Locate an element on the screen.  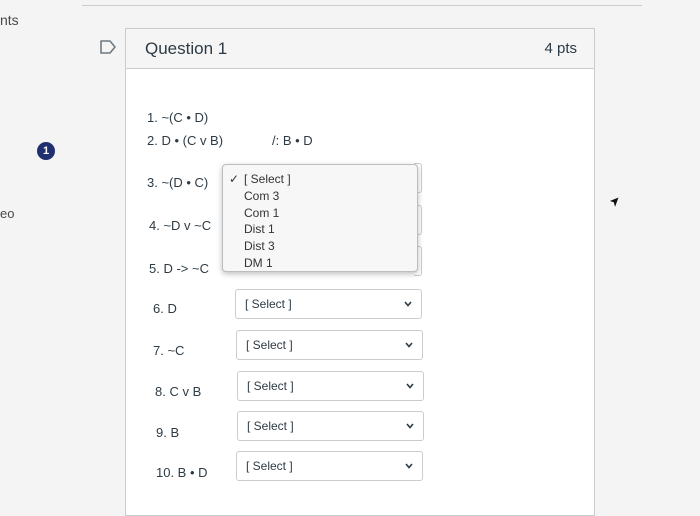
step-6-label: 6. D is located at coordinates (165, 308).